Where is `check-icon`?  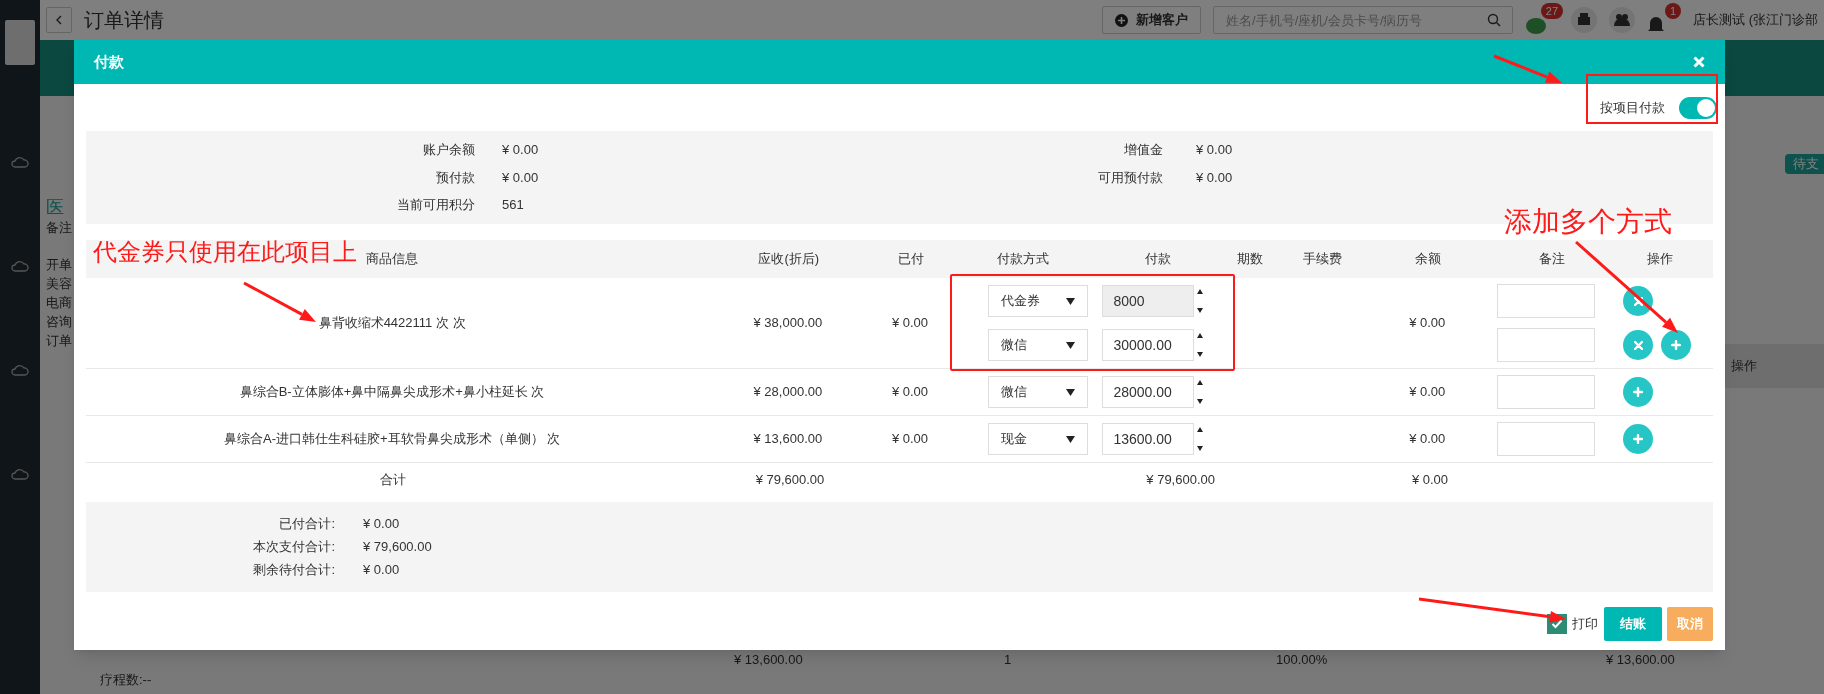 check-icon is located at coordinates (1557, 624).